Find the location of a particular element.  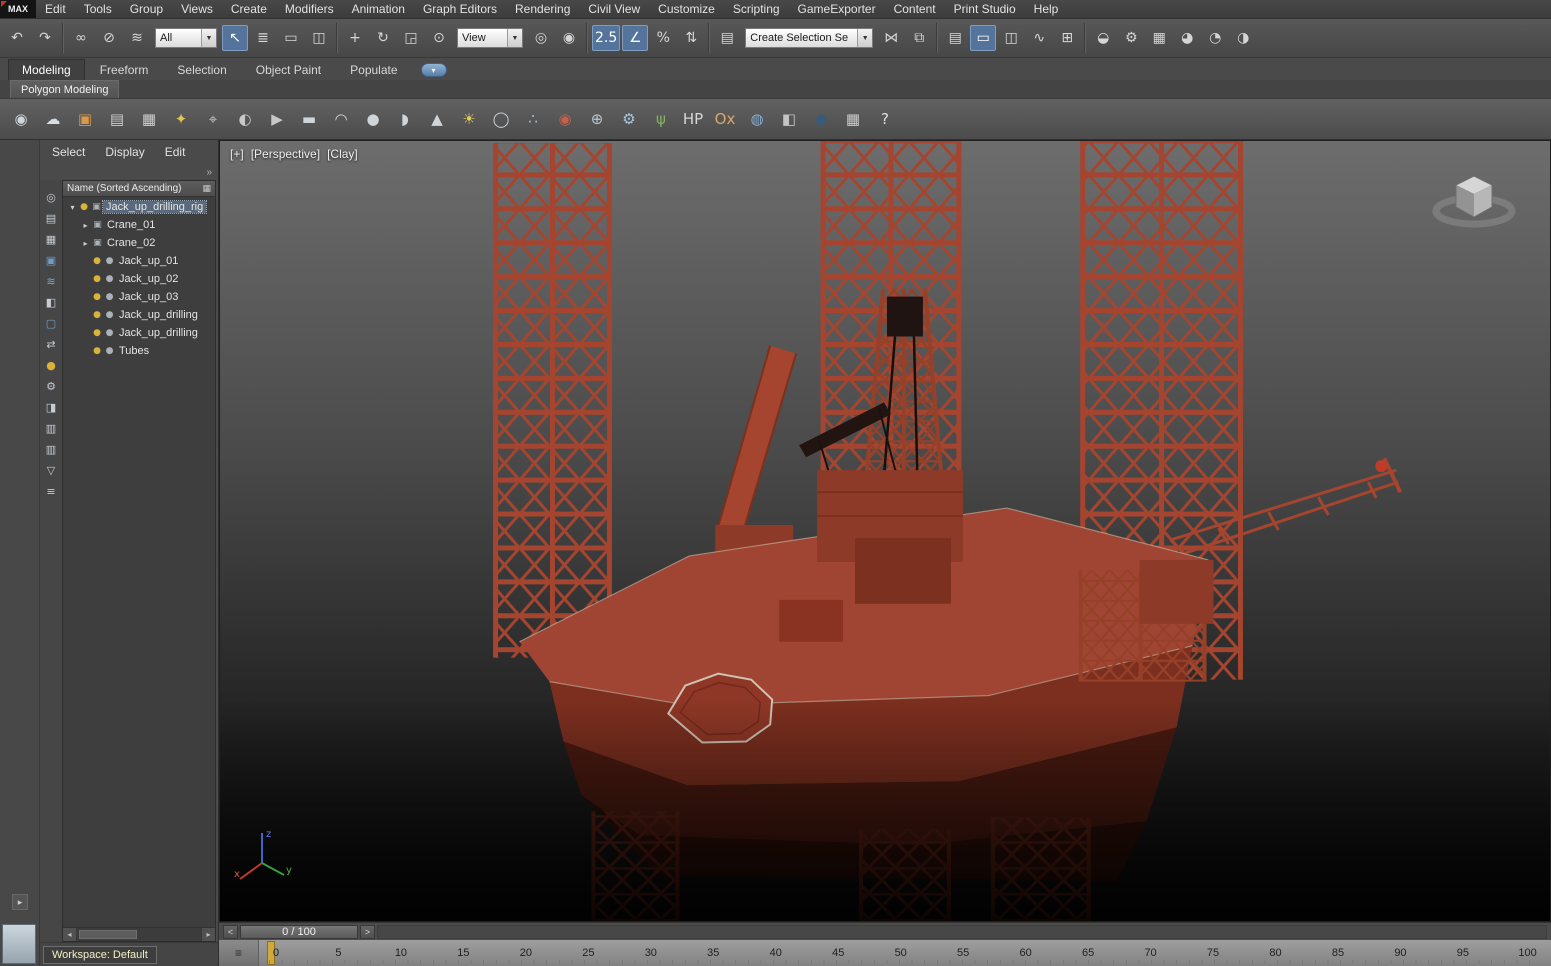

adjust-icon: ◧ is located at coordinates (789, 119).